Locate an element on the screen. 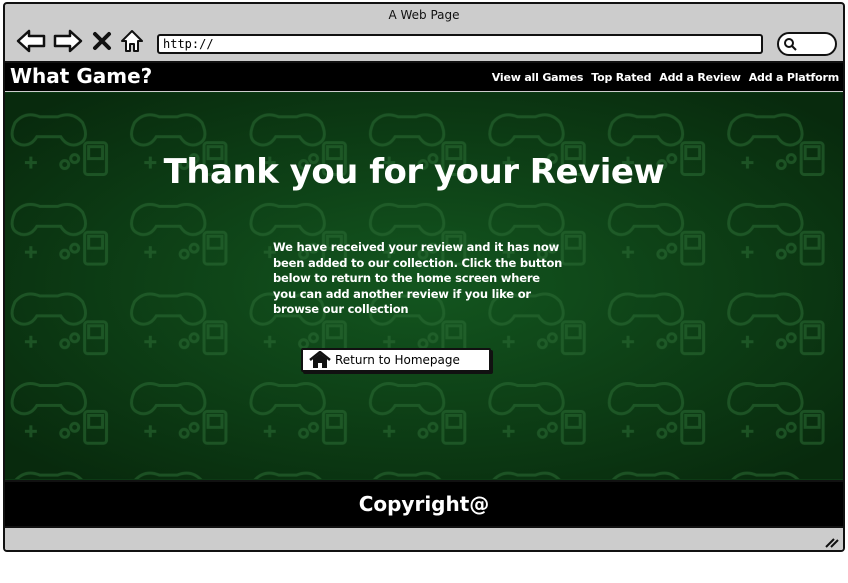 Image resolution: width=848 pixels, height=583 pixels. nav-top-rated: Top Rated is located at coordinates (621, 77).